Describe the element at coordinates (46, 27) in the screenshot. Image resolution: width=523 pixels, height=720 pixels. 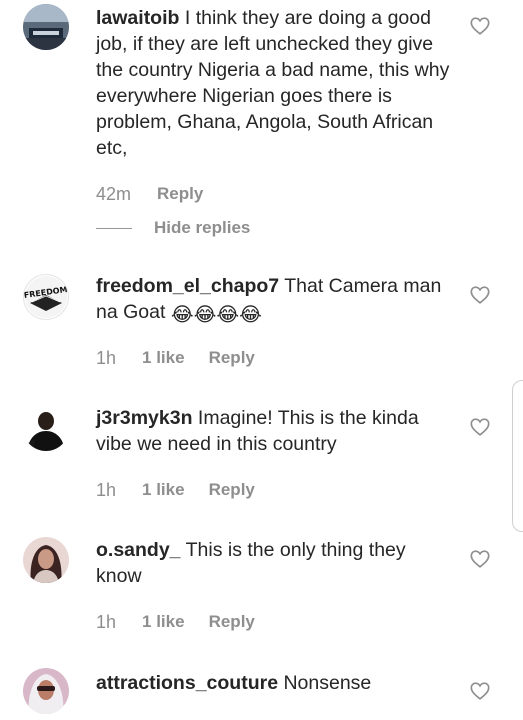
I see `avatar-lawaitoib` at that location.